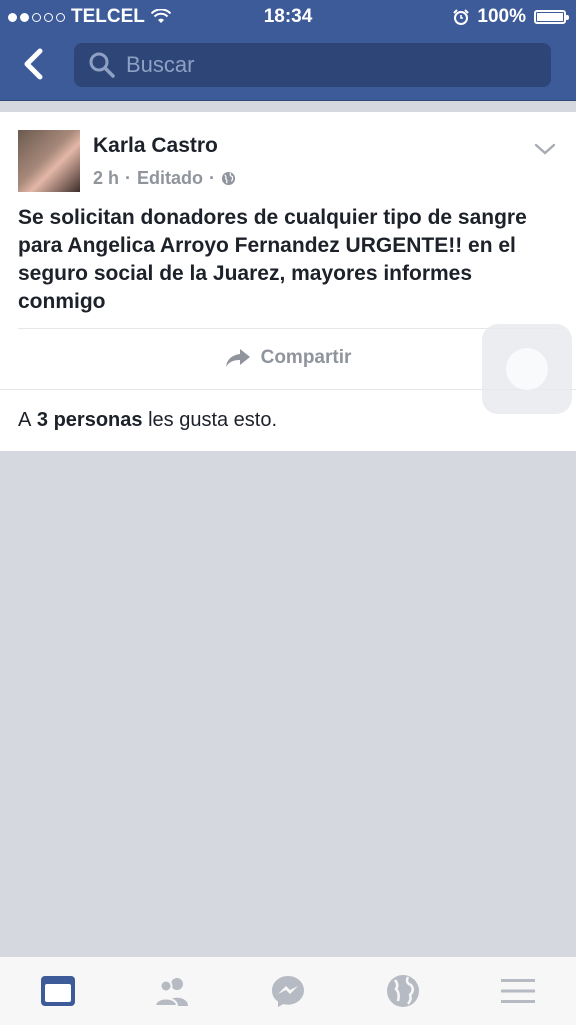 The height and width of the screenshot is (1025, 576). I want to click on tab-messenger, so click(288, 991).